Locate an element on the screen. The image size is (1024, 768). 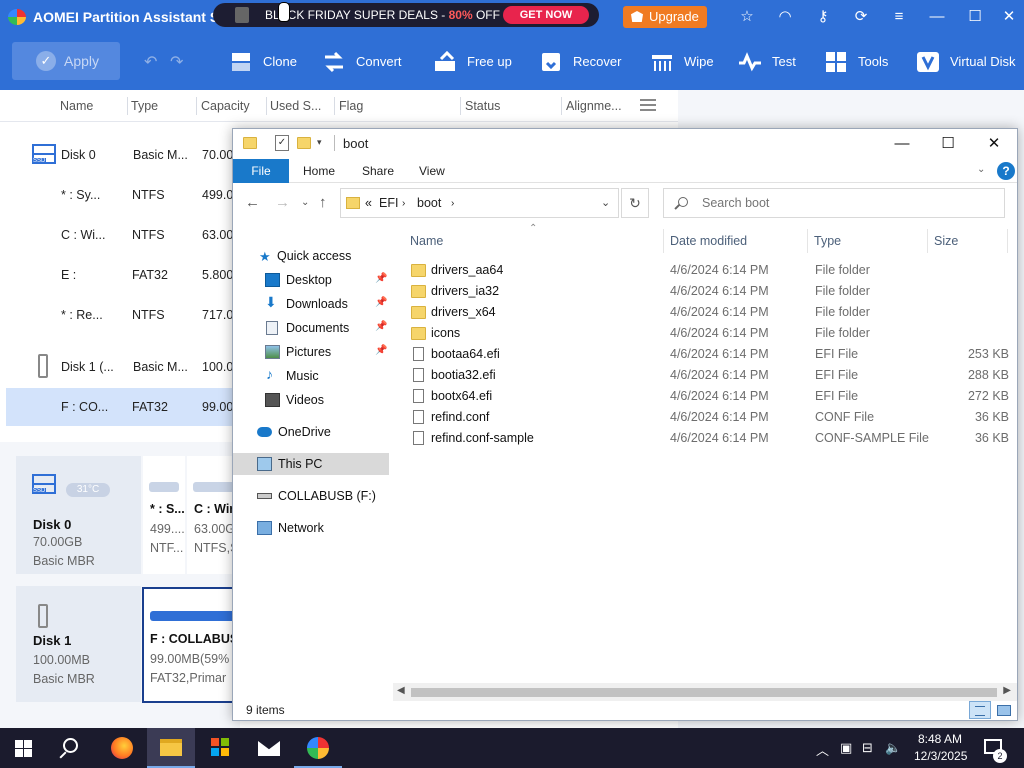
virtual-disk-button: Virtual Disk is located at coordinates (966, 62).